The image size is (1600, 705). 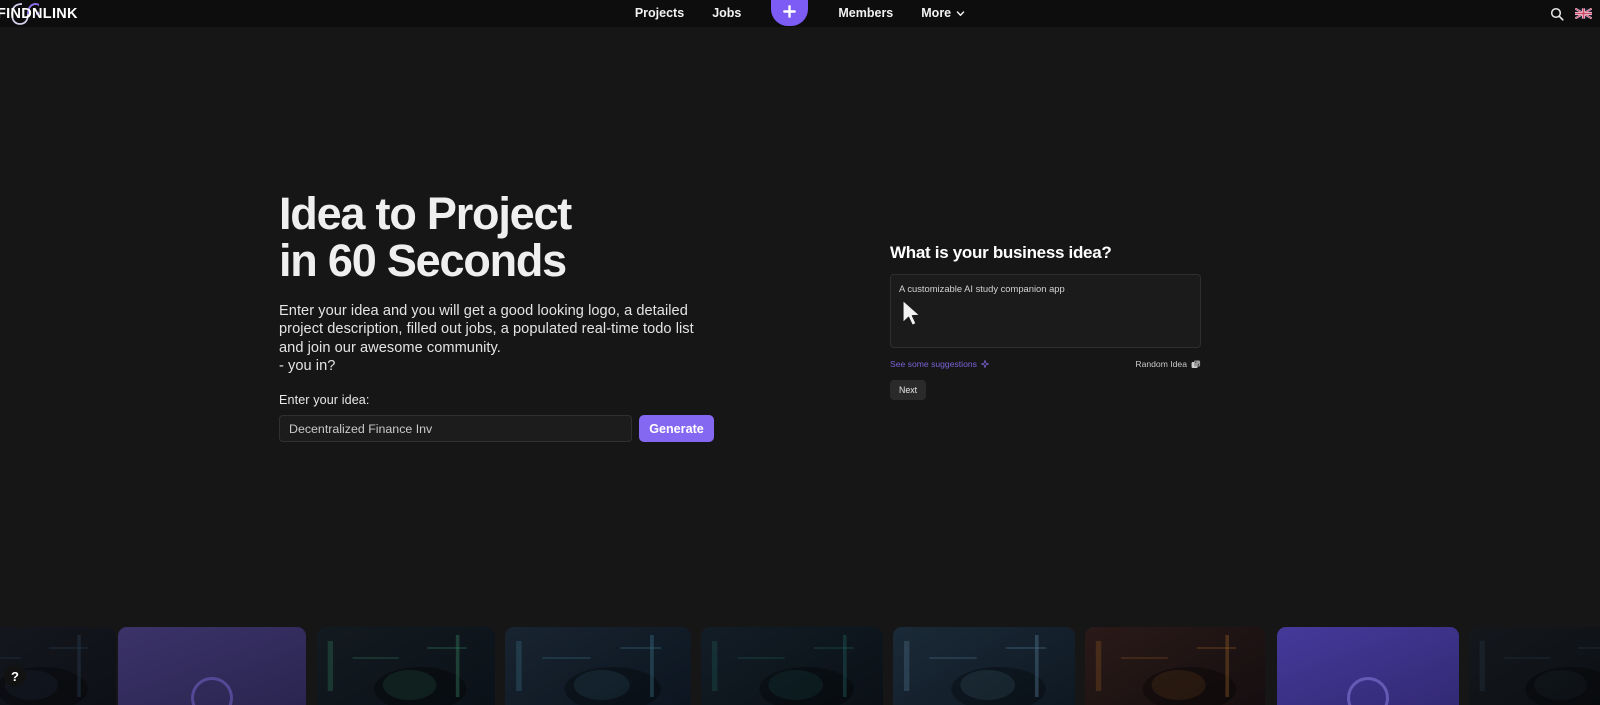 What do you see at coordinates (324, 400) in the screenshot?
I see `idea-input-label: Enter your idea:` at bounding box center [324, 400].